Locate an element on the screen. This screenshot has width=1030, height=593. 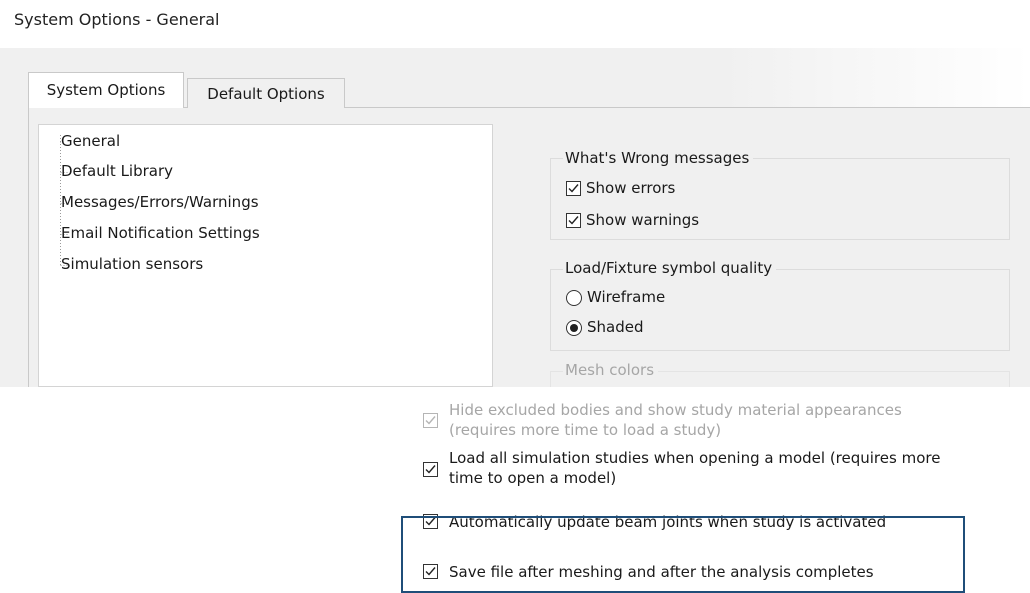
wireframe-radio is located at coordinates (574, 297).